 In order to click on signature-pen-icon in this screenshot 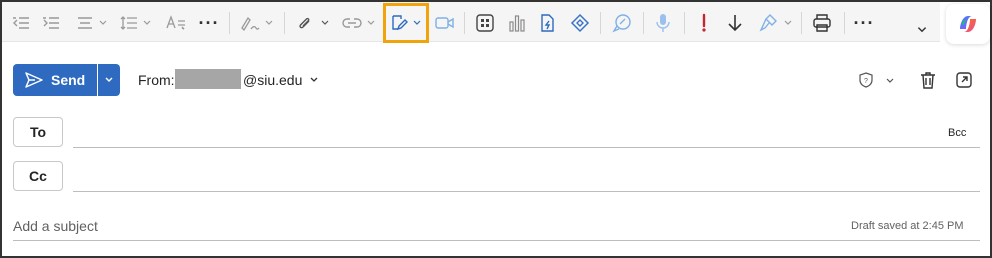, I will do `click(250, 23)`.